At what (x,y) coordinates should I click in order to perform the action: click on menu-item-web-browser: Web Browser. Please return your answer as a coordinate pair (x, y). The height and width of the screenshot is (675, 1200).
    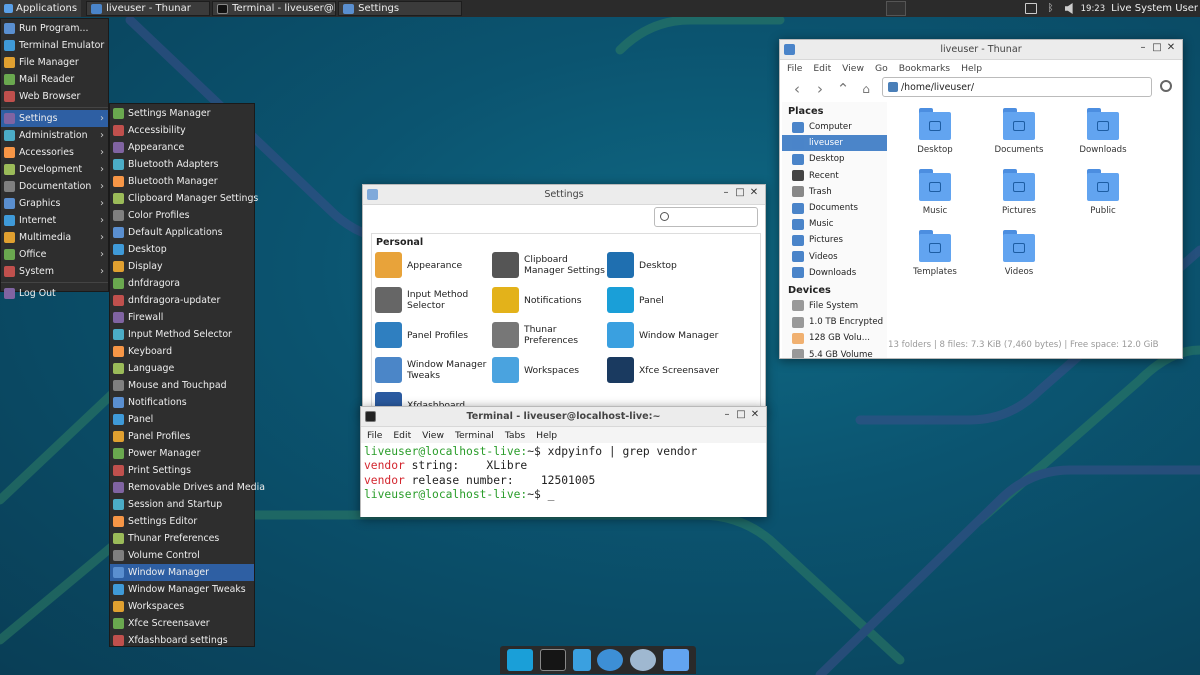
    Looking at the image, I should click on (54, 96).